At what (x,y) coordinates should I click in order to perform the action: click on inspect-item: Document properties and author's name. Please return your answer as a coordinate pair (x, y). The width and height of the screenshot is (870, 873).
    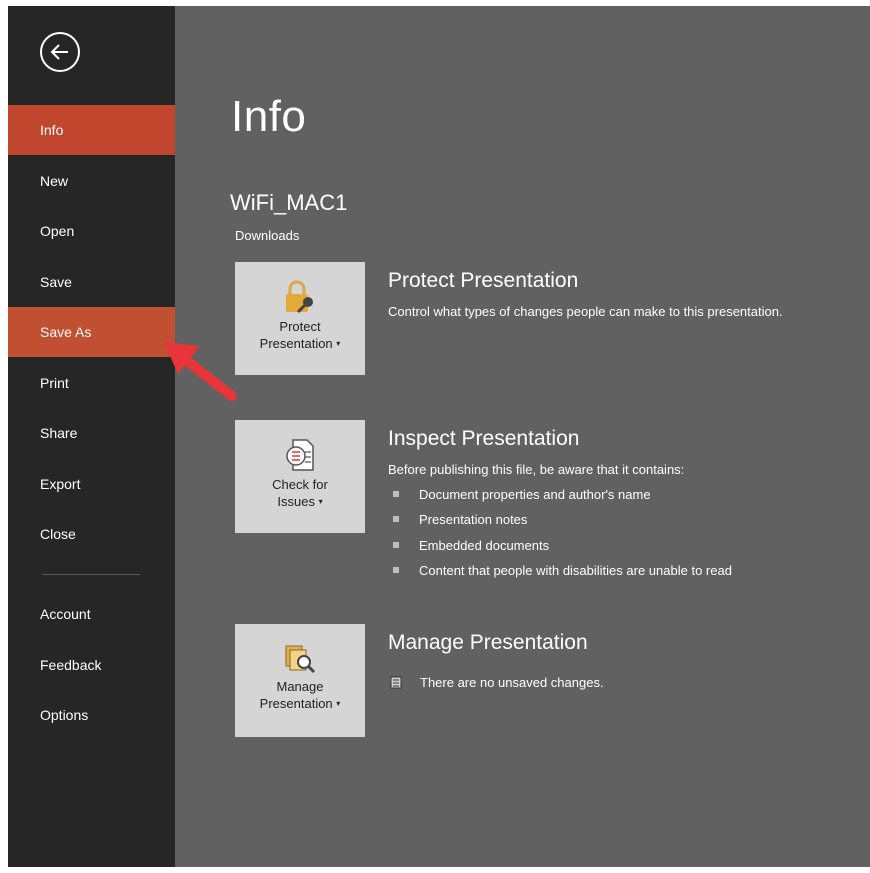
    Looking at the image, I should click on (522, 494).